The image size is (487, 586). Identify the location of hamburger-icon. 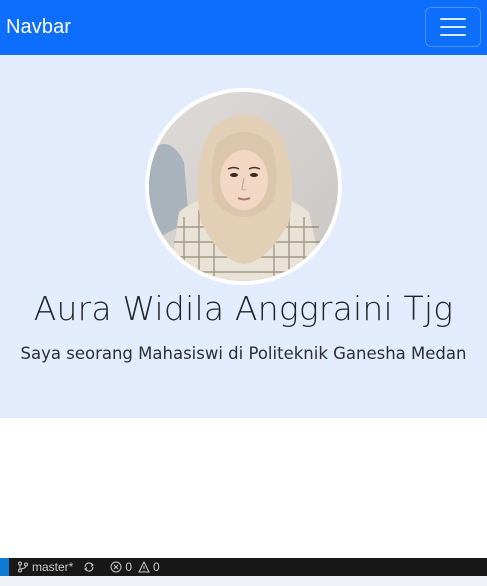
(453, 27).